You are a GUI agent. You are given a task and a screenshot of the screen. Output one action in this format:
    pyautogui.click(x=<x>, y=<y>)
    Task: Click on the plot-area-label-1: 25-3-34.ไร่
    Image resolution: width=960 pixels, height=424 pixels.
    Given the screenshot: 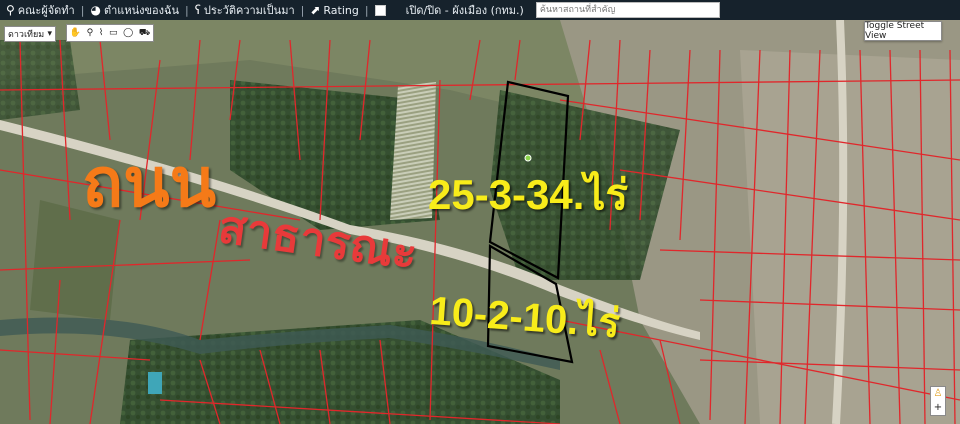 What is the action you would take?
    pyautogui.click(x=528, y=194)
    